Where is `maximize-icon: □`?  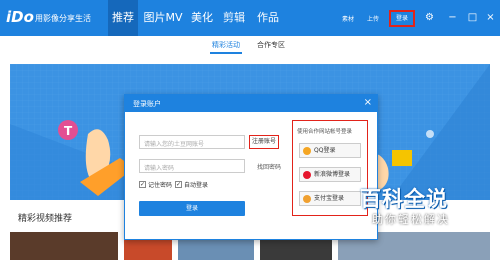 maximize-icon: □ is located at coordinates (472, 17).